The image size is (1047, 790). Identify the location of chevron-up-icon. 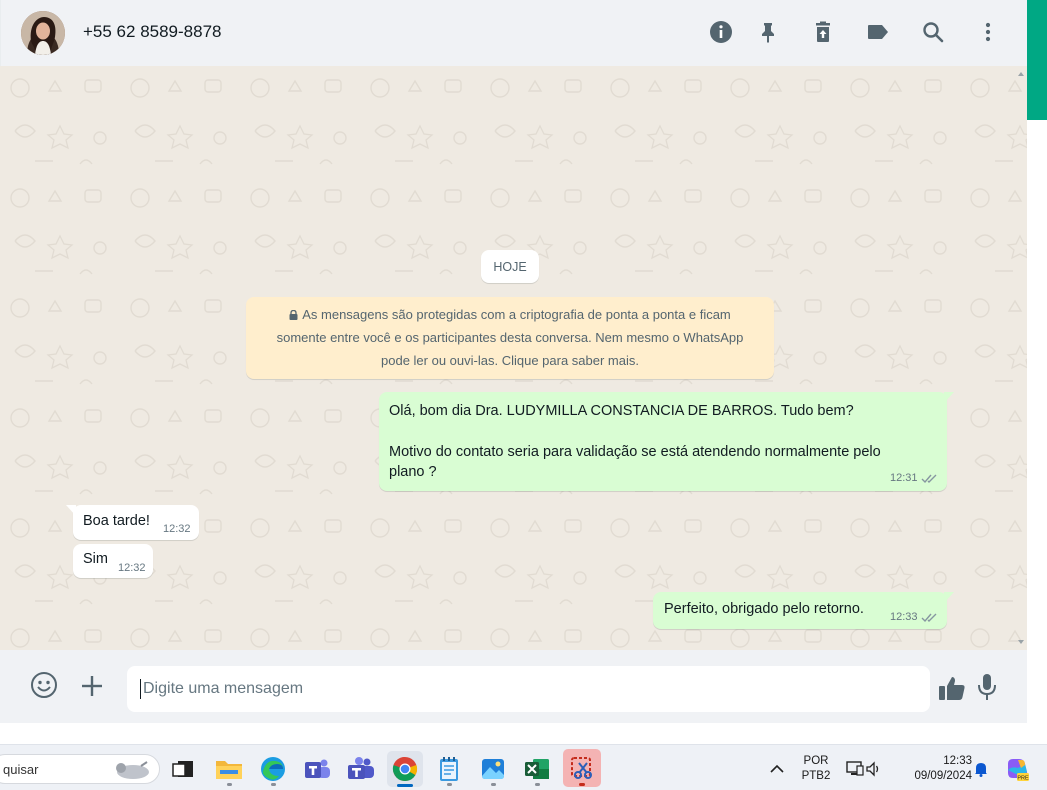
(777, 768).